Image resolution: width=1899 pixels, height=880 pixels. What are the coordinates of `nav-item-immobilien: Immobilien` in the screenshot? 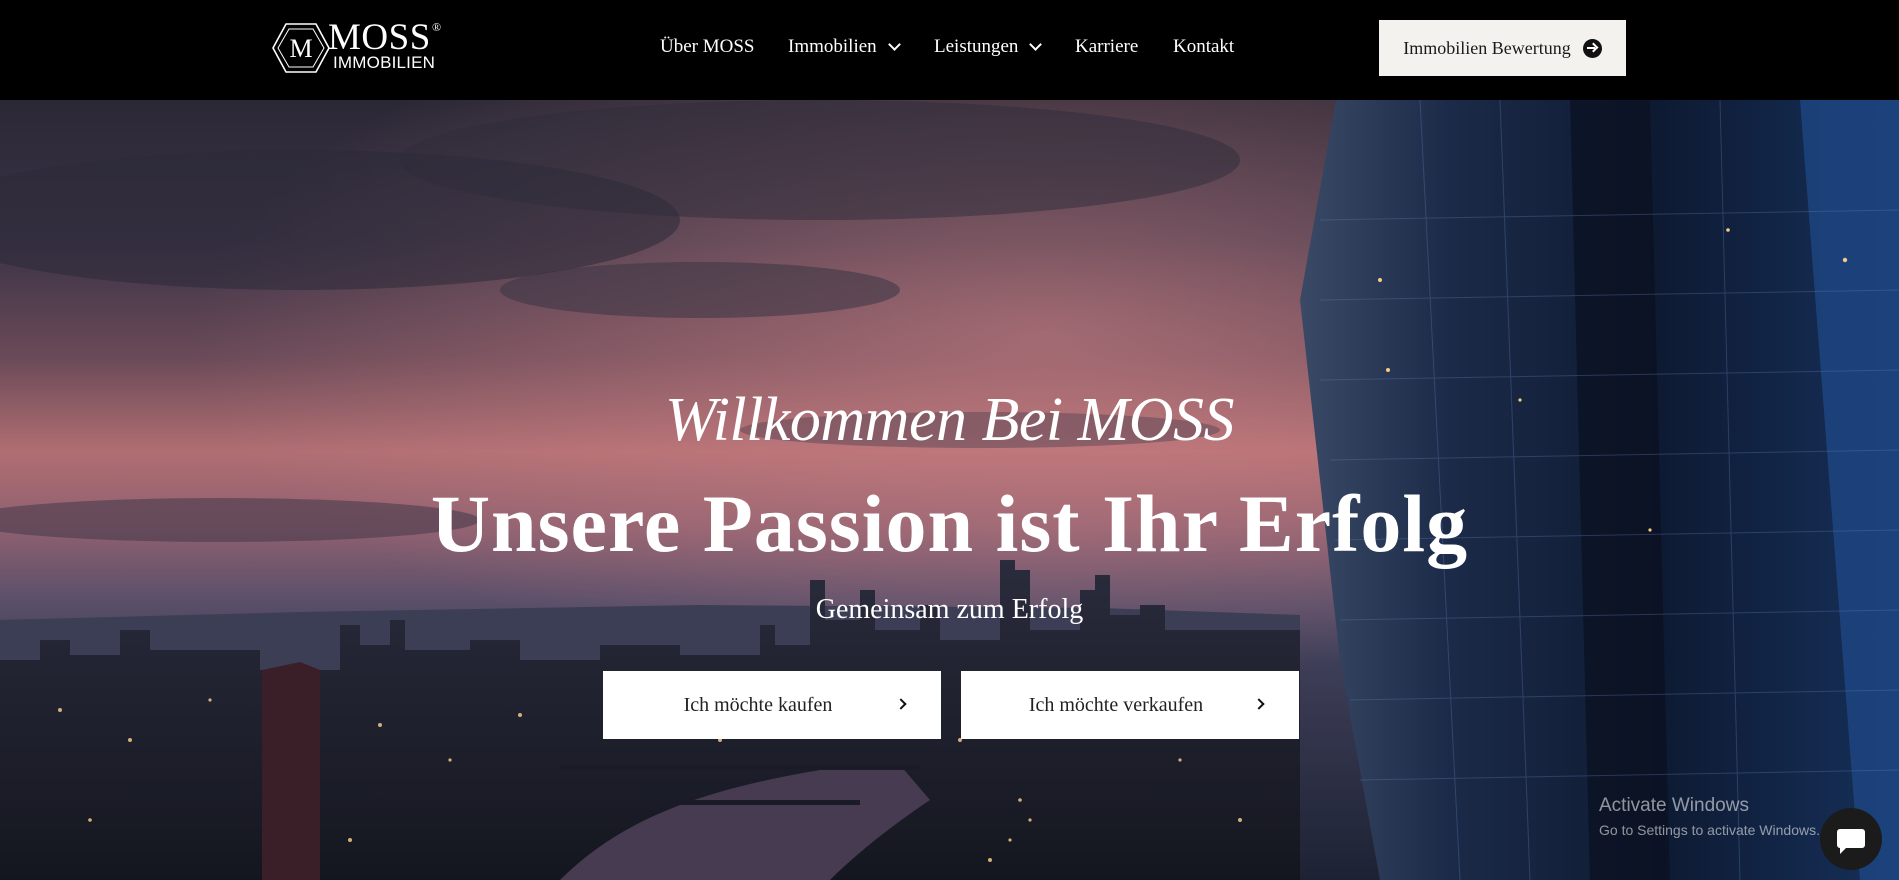 It's located at (844, 47).